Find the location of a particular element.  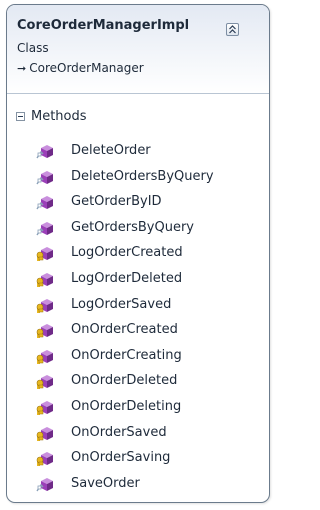

method-name: SaveOrder is located at coordinates (105, 483).